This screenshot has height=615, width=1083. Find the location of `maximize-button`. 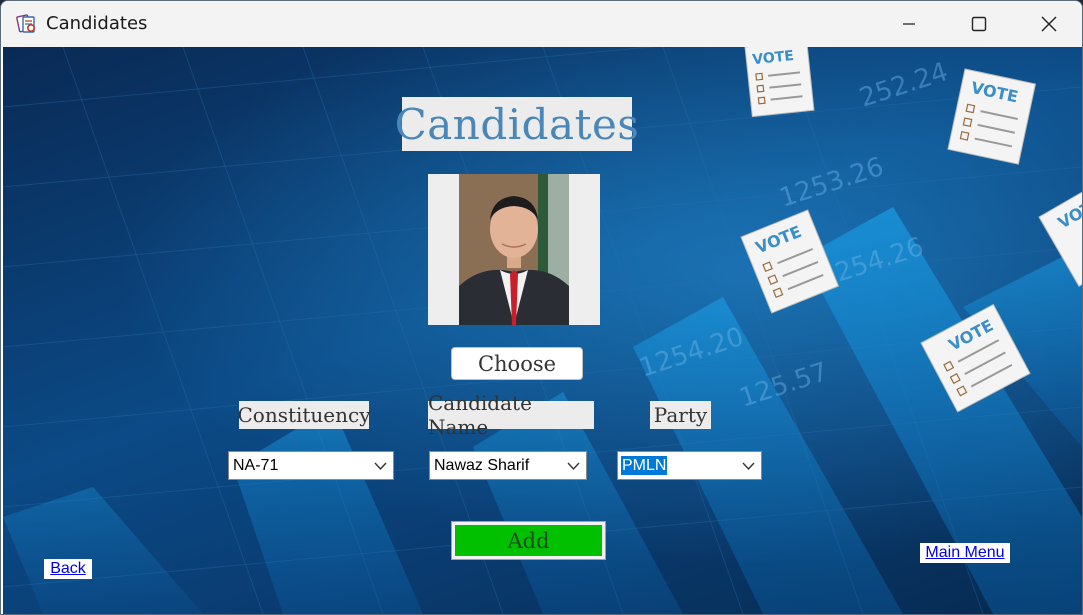

maximize-button is located at coordinates (979, 24).